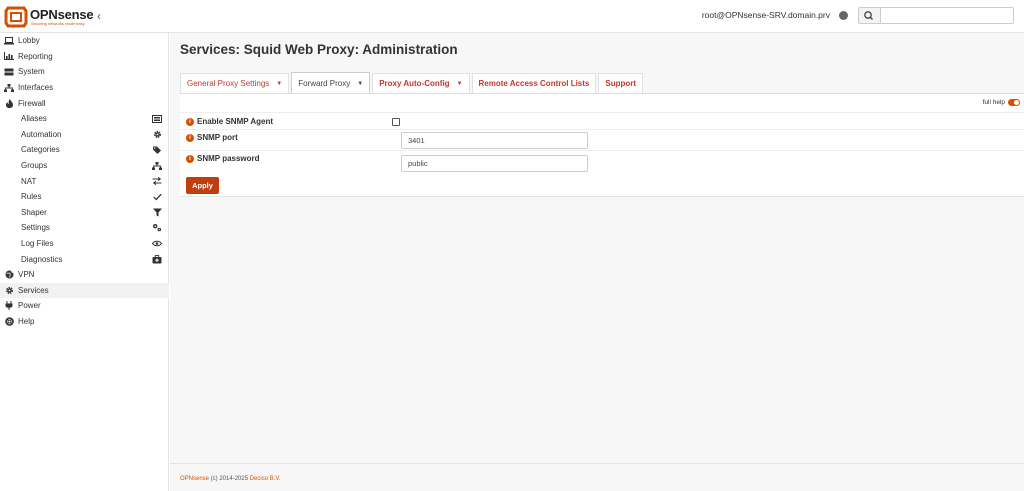 Image resolution: width=1024 pixels, height=491 pixels. I want to click on search-icon, so click(868, 15).